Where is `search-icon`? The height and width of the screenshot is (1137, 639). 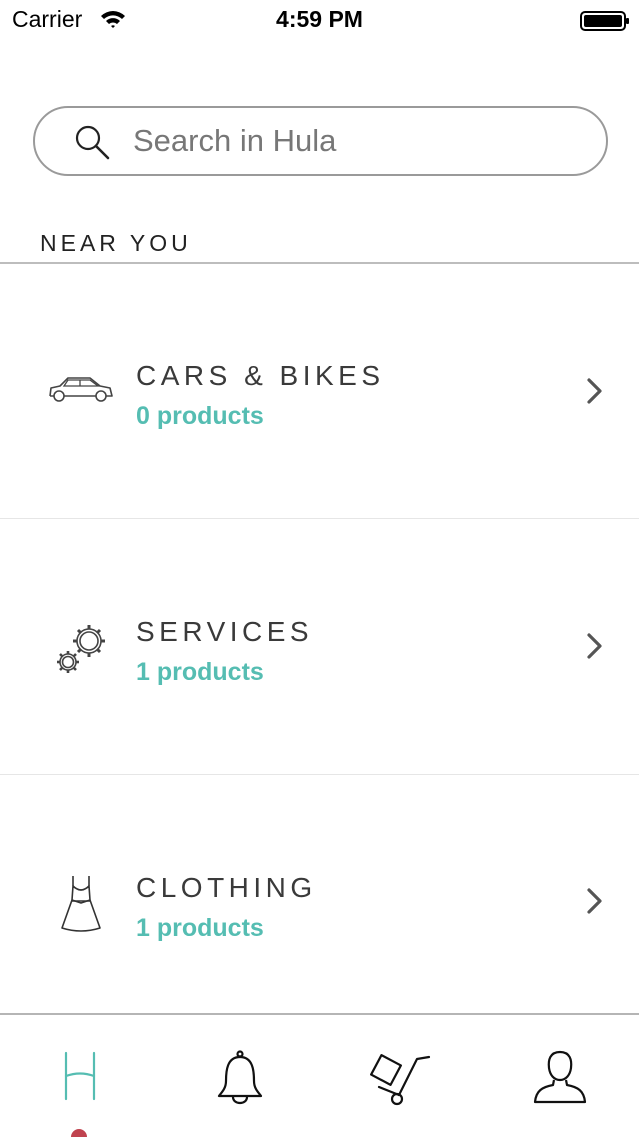
search-icon is located at coordinates (92, 142).